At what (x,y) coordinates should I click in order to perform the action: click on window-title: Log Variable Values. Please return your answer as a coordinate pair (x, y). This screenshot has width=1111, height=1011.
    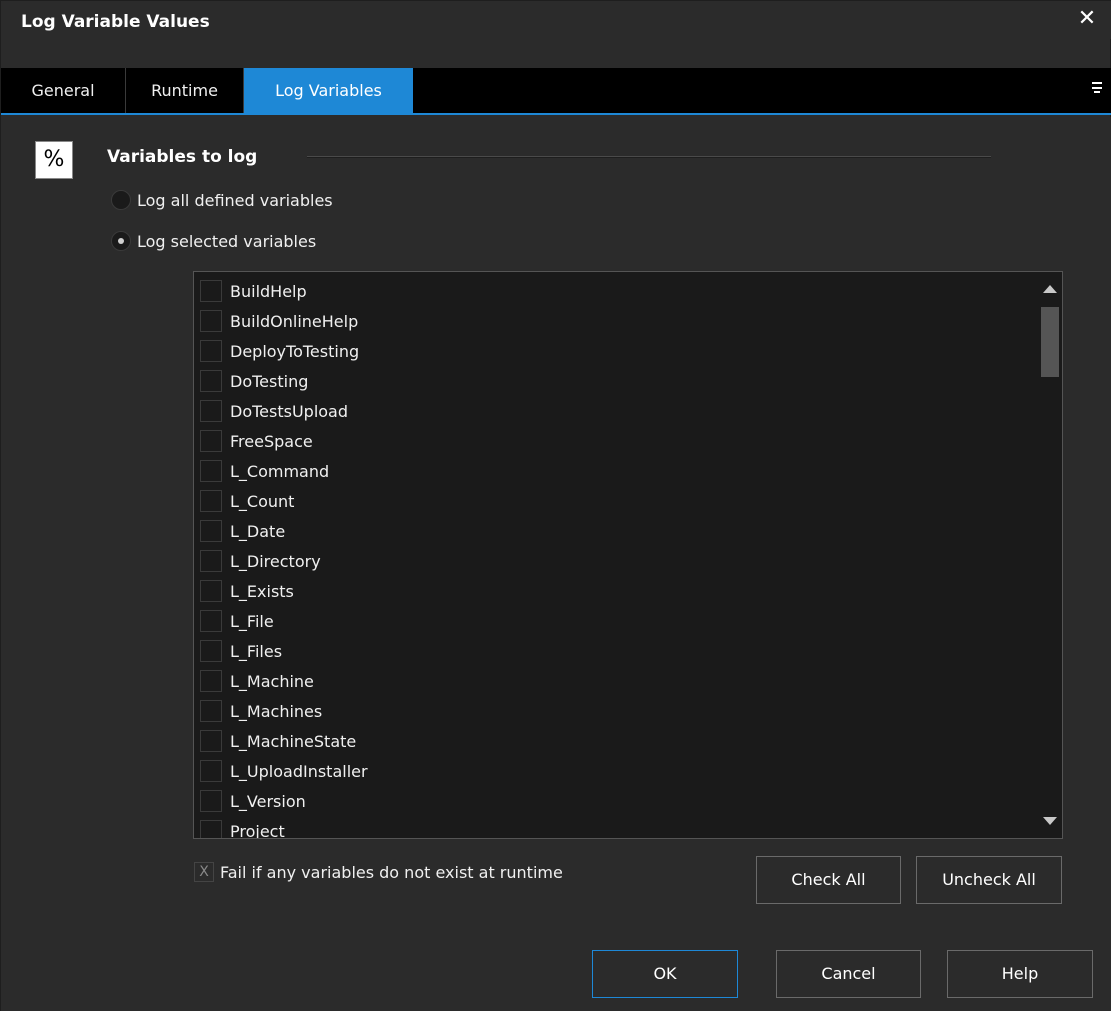
    Looking at the image, I should click on (115, 22).